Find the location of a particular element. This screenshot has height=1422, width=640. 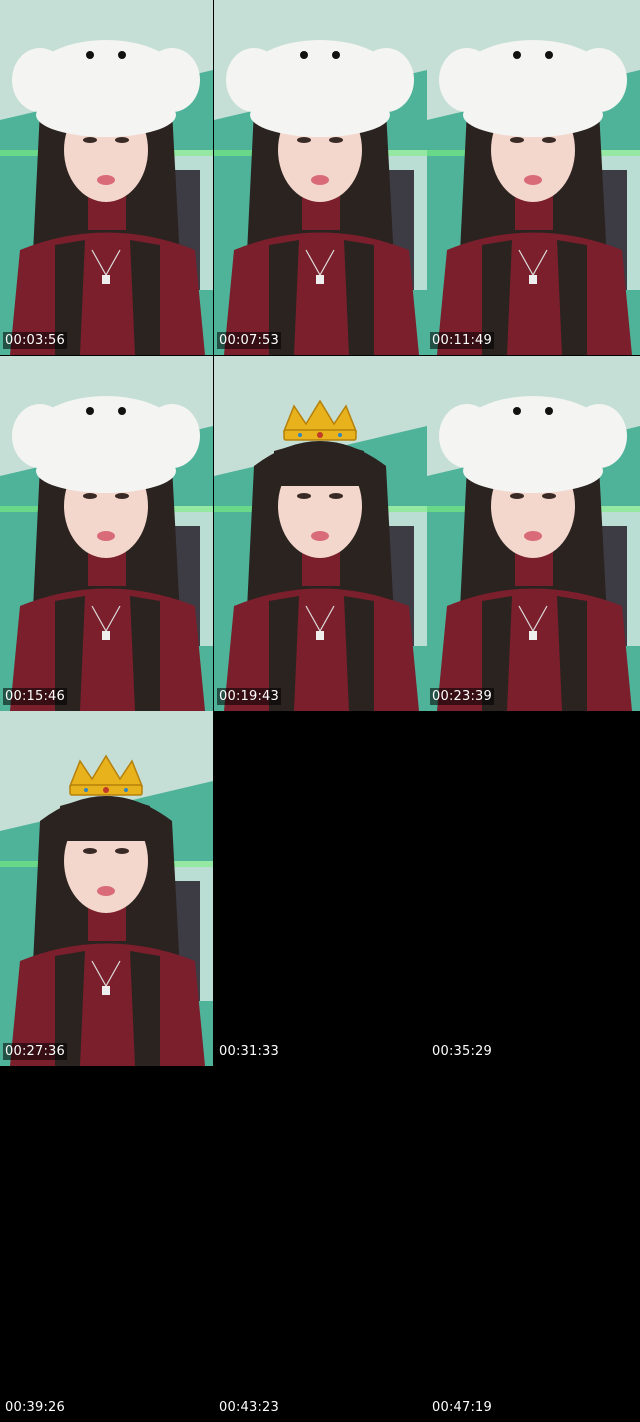

frame-timestamp: 00:27:36 is located at coordinates (35, 1051).